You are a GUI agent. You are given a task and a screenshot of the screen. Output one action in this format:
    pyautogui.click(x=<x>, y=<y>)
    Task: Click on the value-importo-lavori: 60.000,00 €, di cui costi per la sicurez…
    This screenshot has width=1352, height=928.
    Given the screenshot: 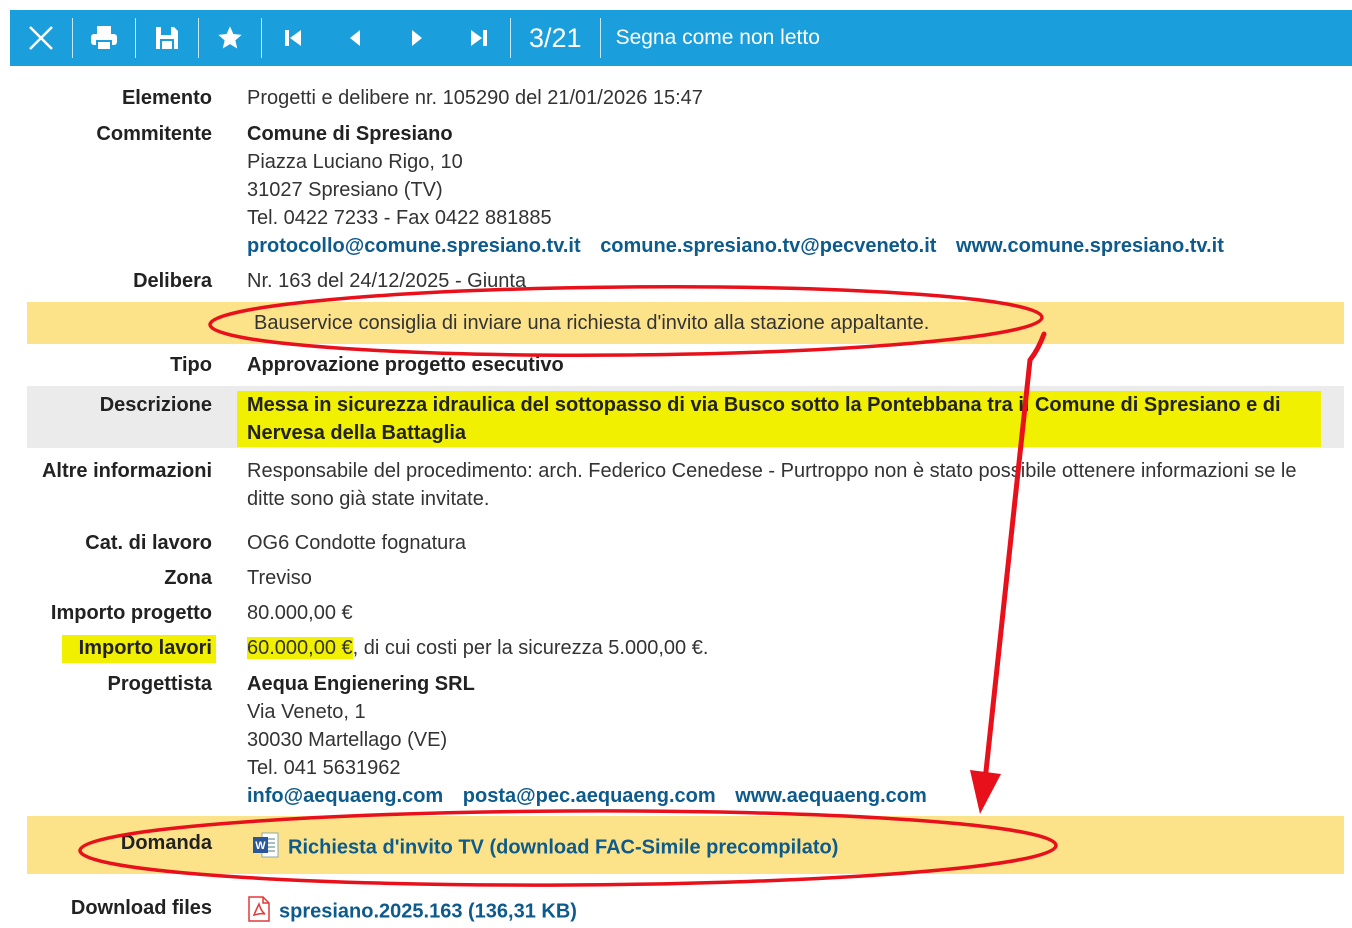 What is the action you would take?
    pyautogui.click(x=477, y=648)
    